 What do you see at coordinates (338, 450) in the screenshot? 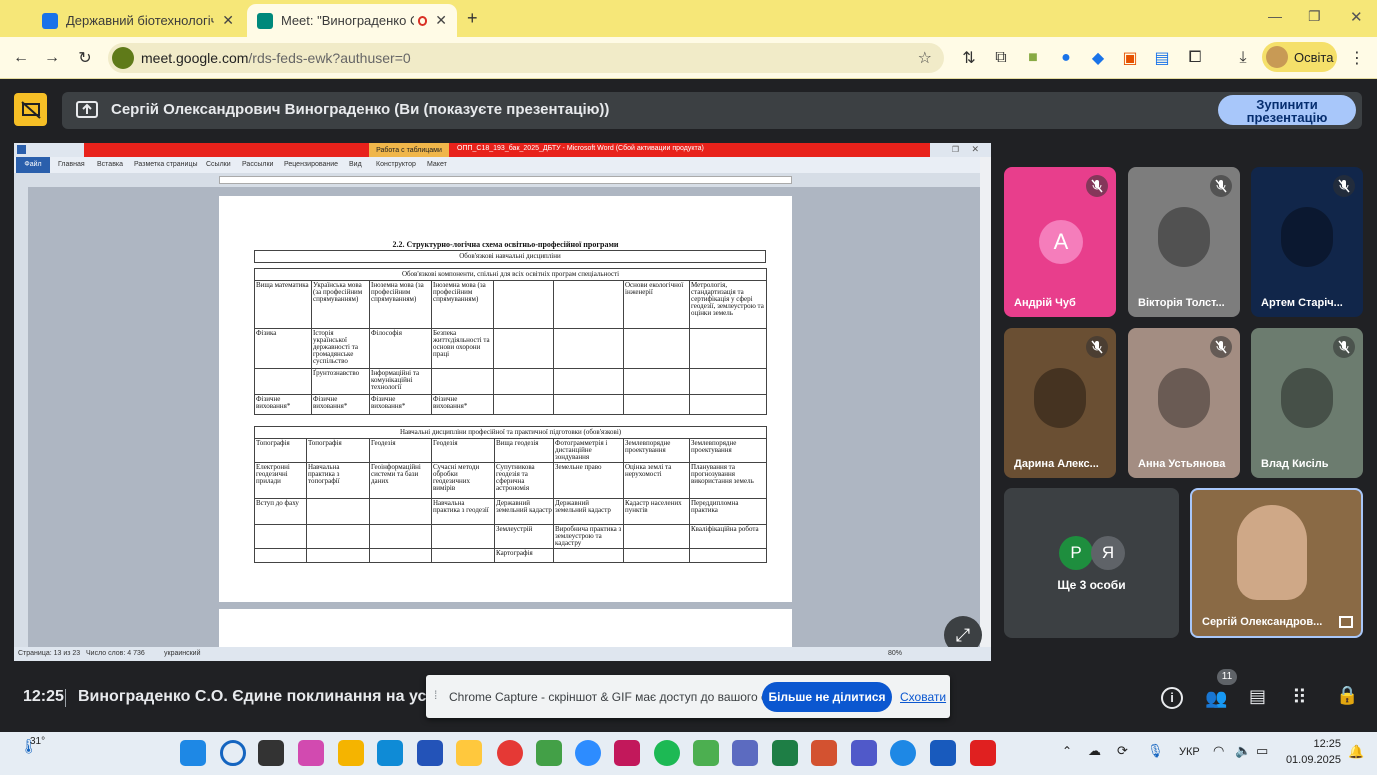
I see `table-cell: Топографія` at bounding box center [338, 450].